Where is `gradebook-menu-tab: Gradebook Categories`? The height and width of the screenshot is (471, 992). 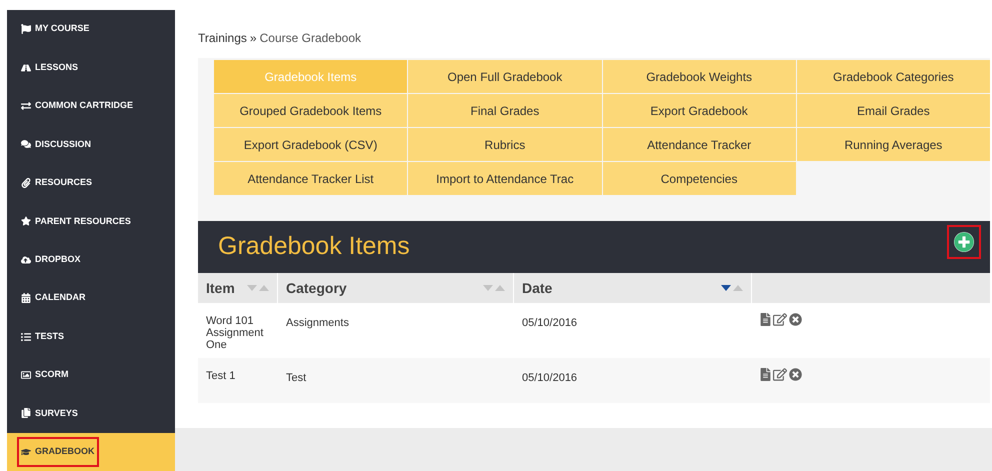
gradebook-menu-tab: Gradebook Categories is located at coordinates (893, 76).